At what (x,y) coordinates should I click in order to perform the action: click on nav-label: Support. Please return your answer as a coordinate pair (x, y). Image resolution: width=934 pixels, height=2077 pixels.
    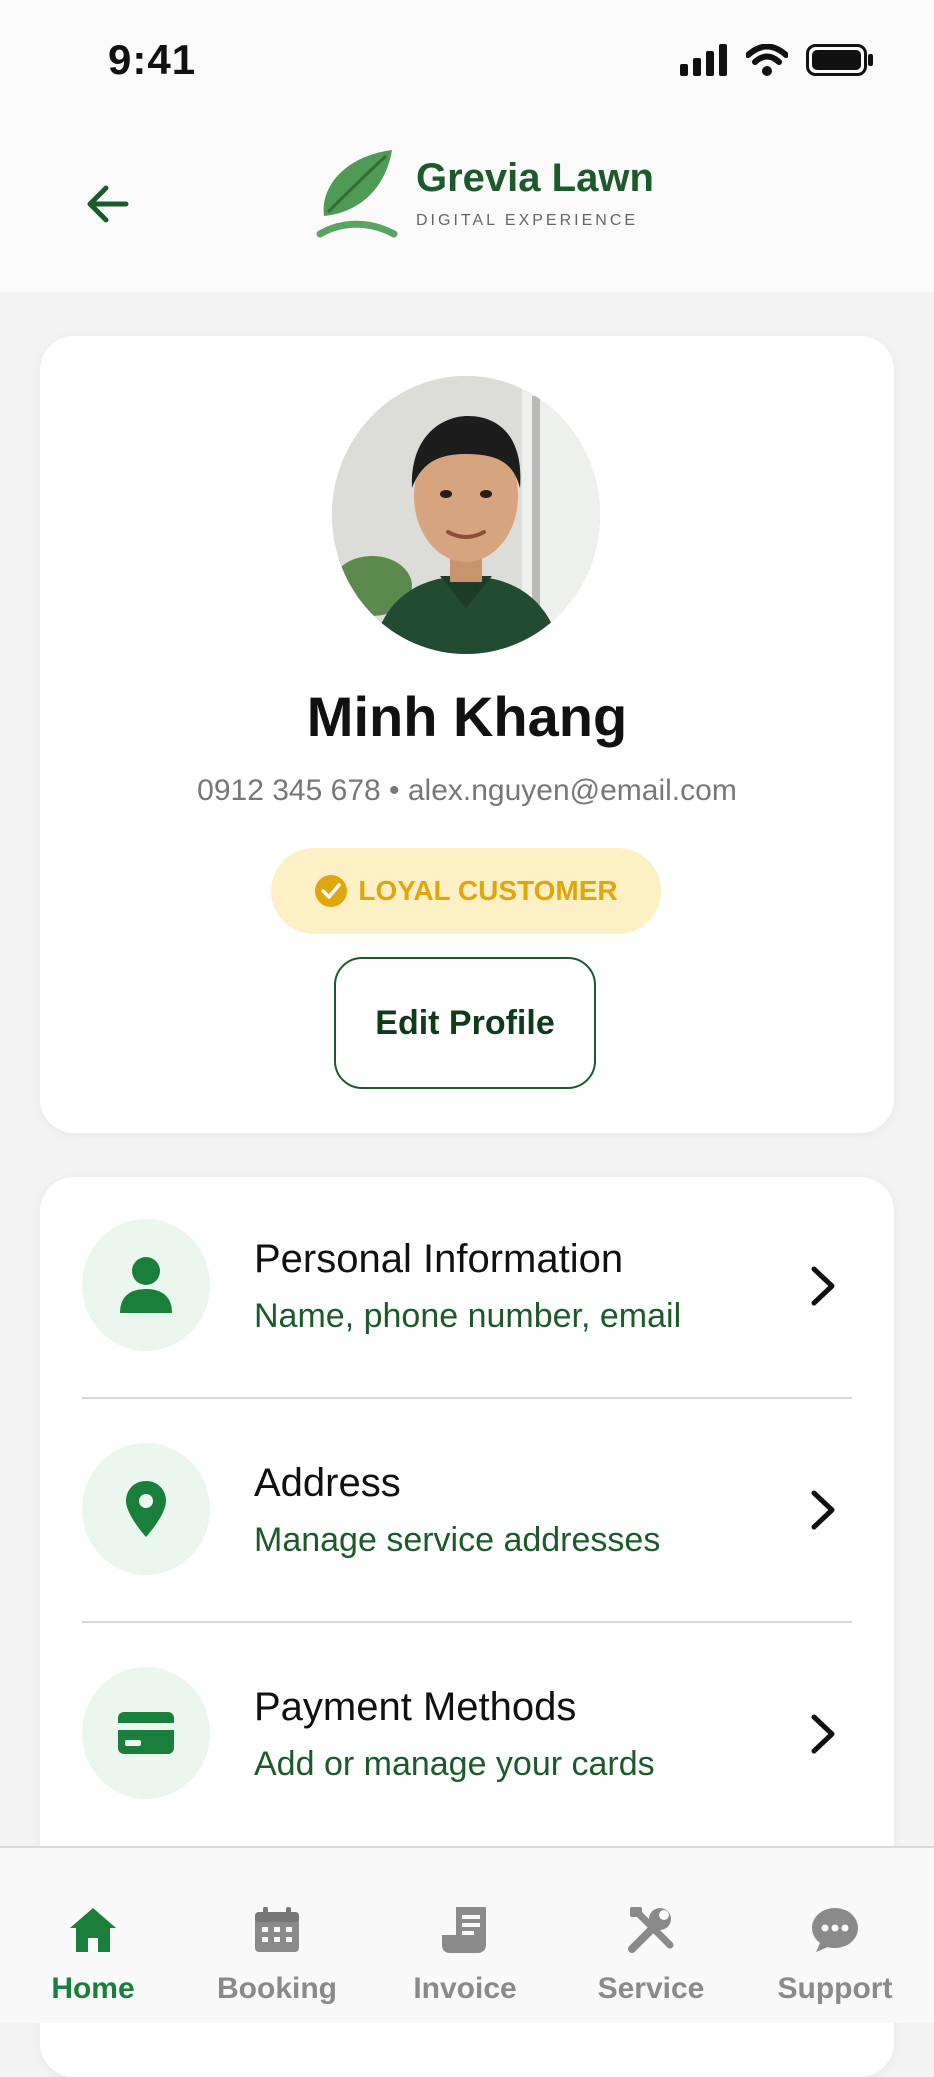
    Looking at the image, I should click on (835, 1988).